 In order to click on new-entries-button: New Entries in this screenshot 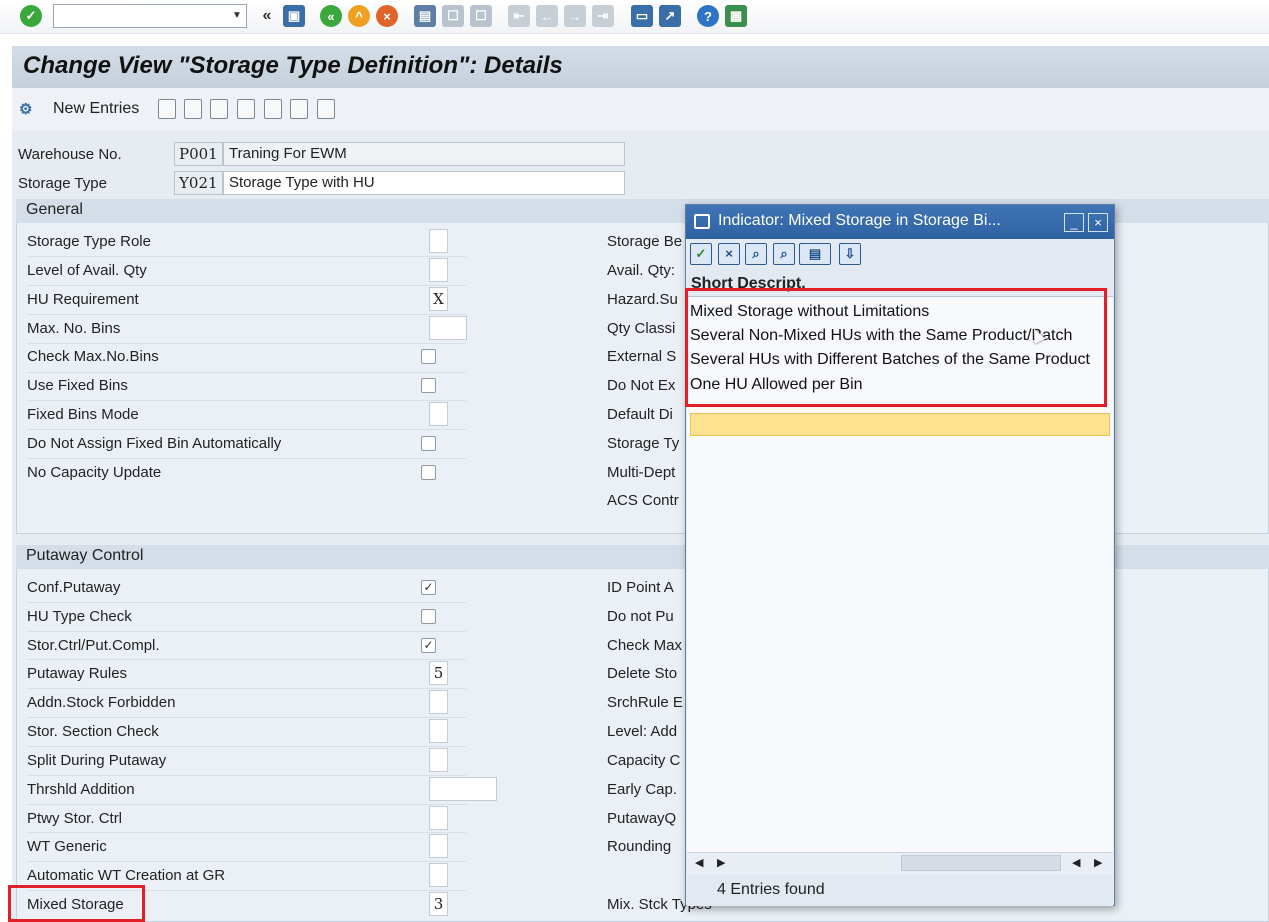, I will do `click(96, 109)`.